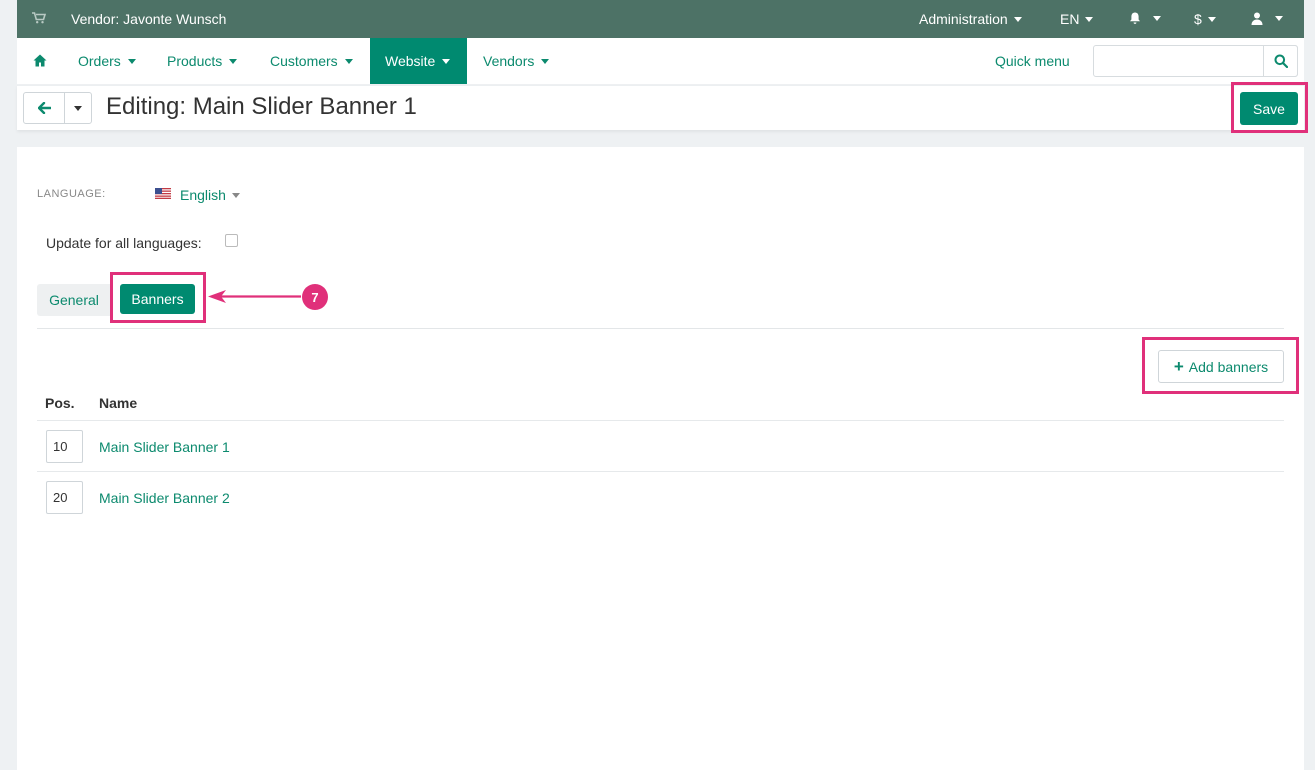 The height and width of the screenshot is (770, 1315). I want to click on home-icon, so click(40, 60).